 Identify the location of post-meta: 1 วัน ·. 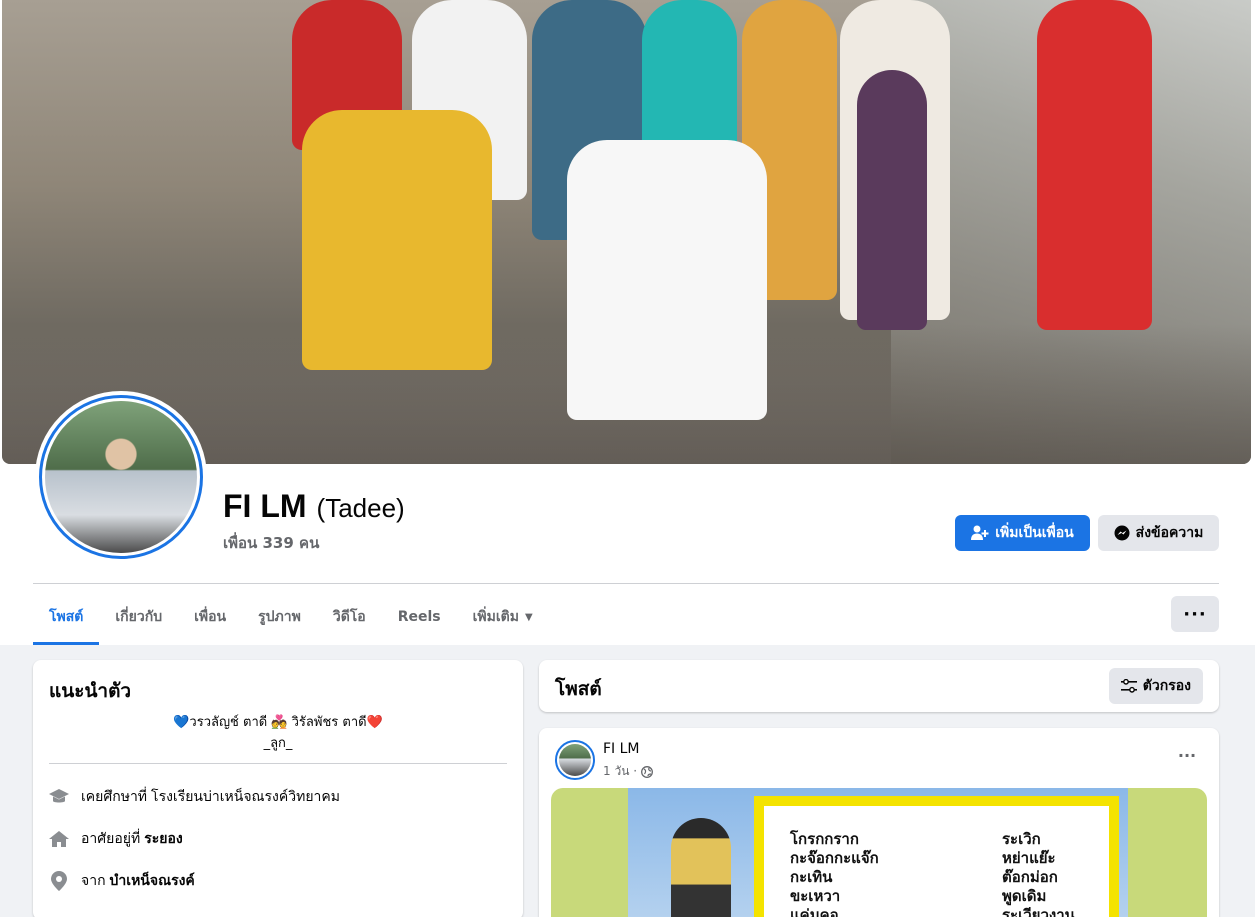
(628, 771).